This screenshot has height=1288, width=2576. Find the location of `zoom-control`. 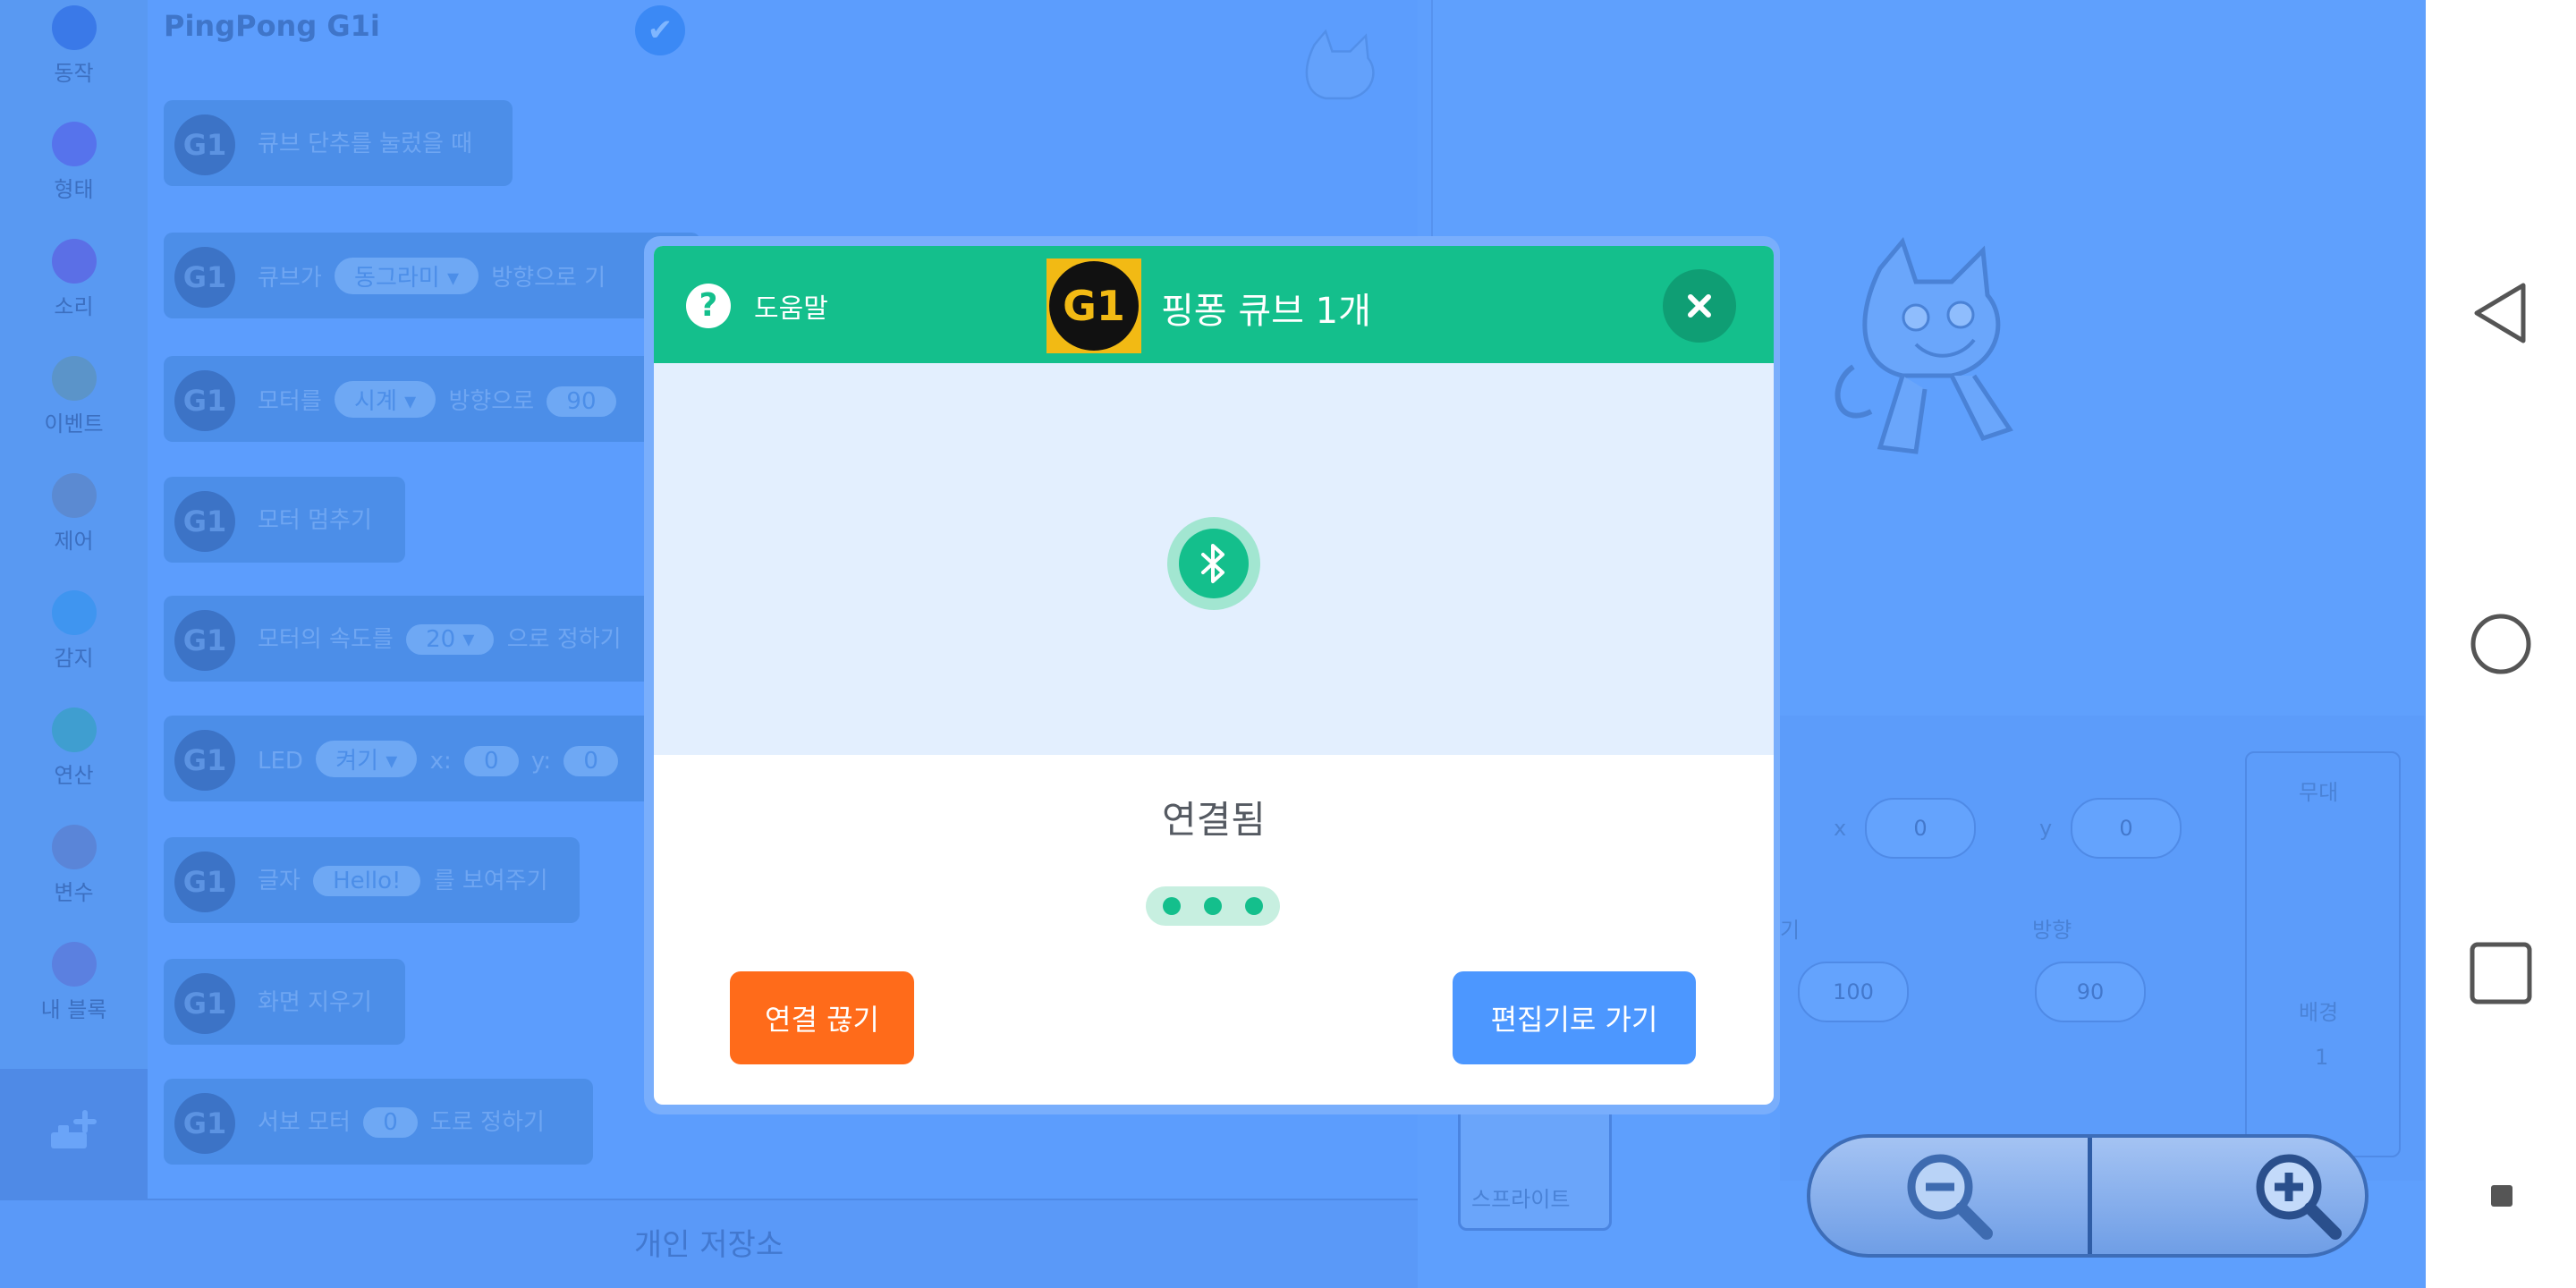

zoom-control is located at coordinates (2087, 1196).